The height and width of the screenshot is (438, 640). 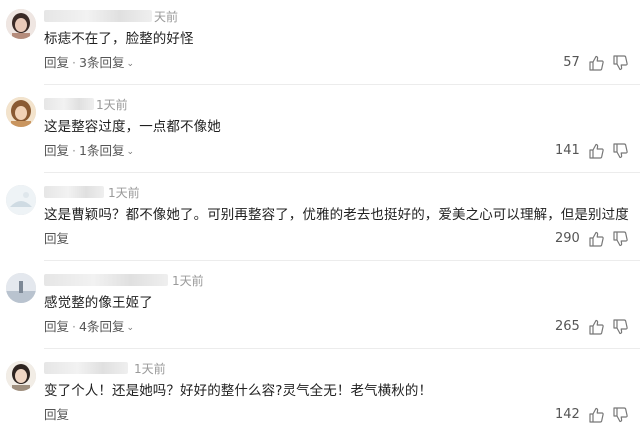 I want to click on like-controls: 141, so click(x=591, y=149).